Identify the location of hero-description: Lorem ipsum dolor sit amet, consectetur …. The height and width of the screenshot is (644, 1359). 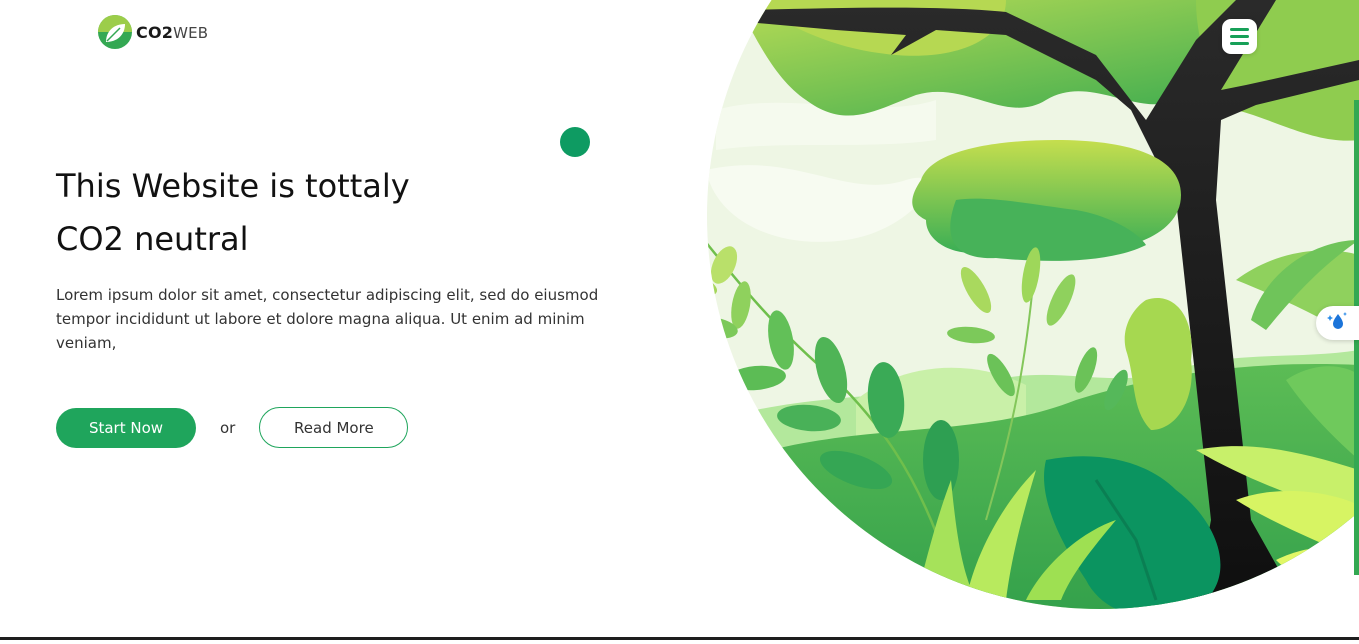
(327, 319).